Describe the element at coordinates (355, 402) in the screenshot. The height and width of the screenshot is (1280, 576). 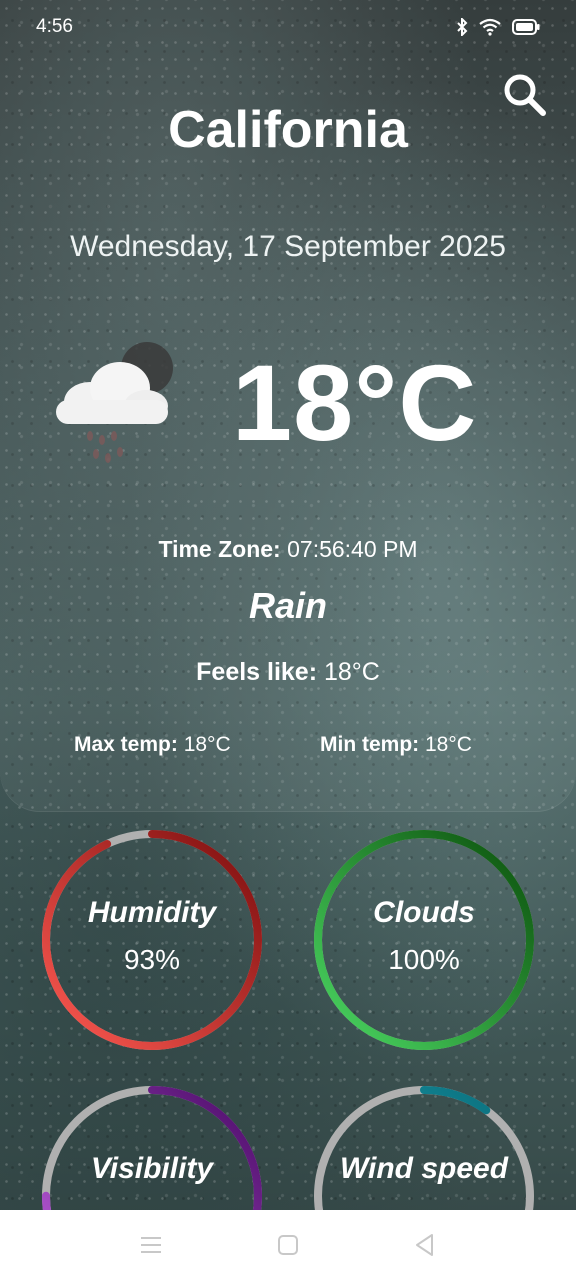
I see `current-temperature: 18°C` at that location.